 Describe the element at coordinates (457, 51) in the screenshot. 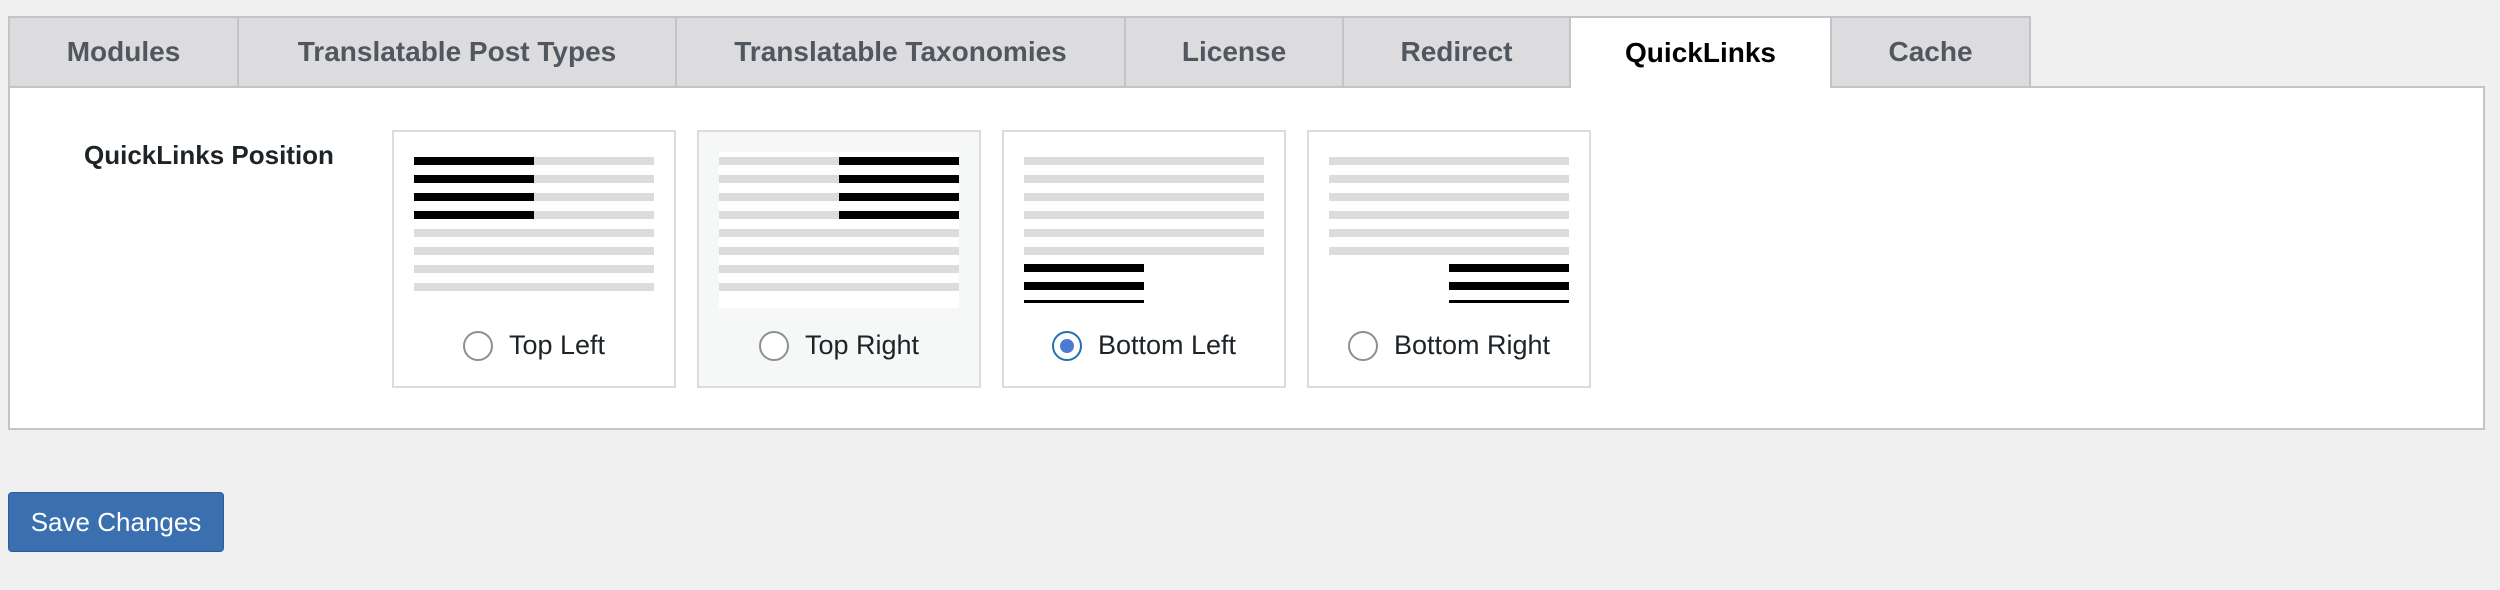

I see `tab-translatable-post-types: Translatable Post Types` at that location.